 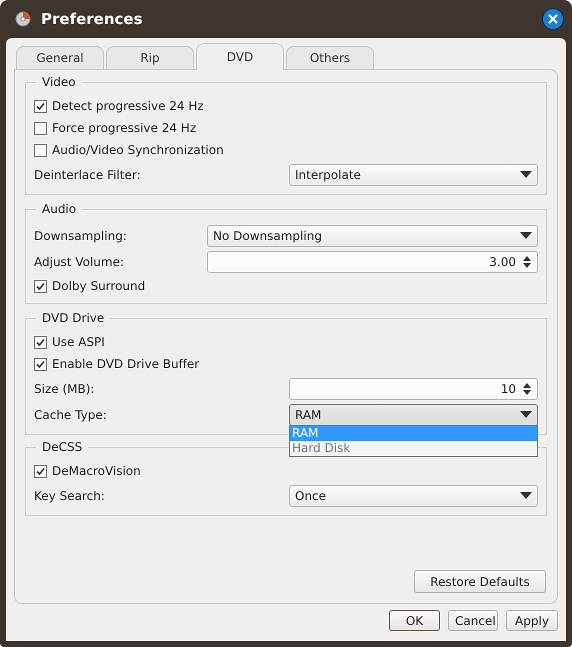 I want to click on dialog-button: Apply, so click(x=532, y=620).